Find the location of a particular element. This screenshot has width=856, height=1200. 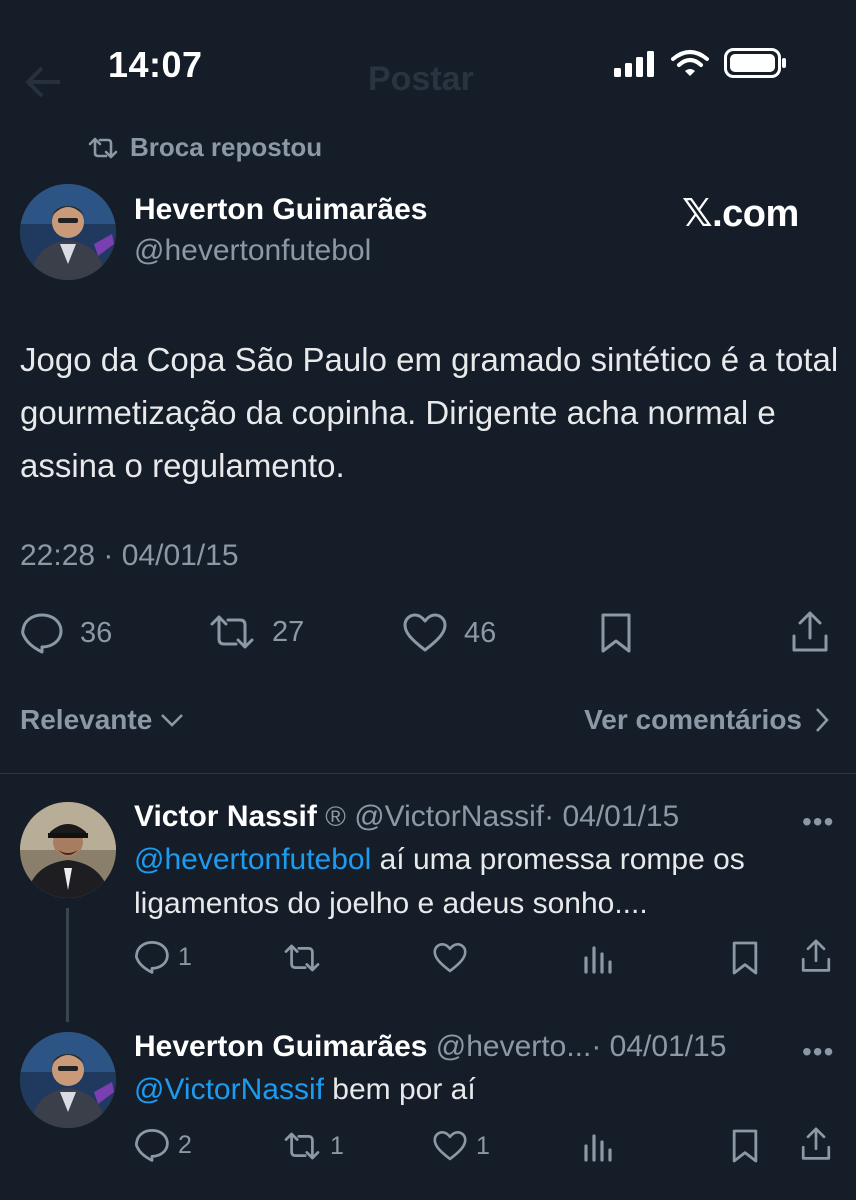

like-button is located at coordinates (454, 958).